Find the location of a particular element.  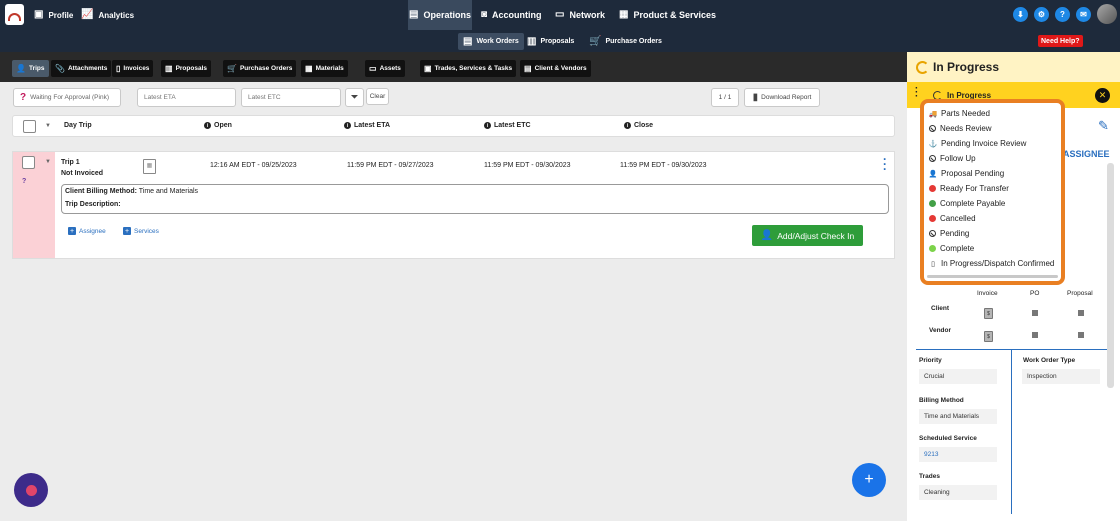

network-icon: ▭ is located at coordinates (560, 14).